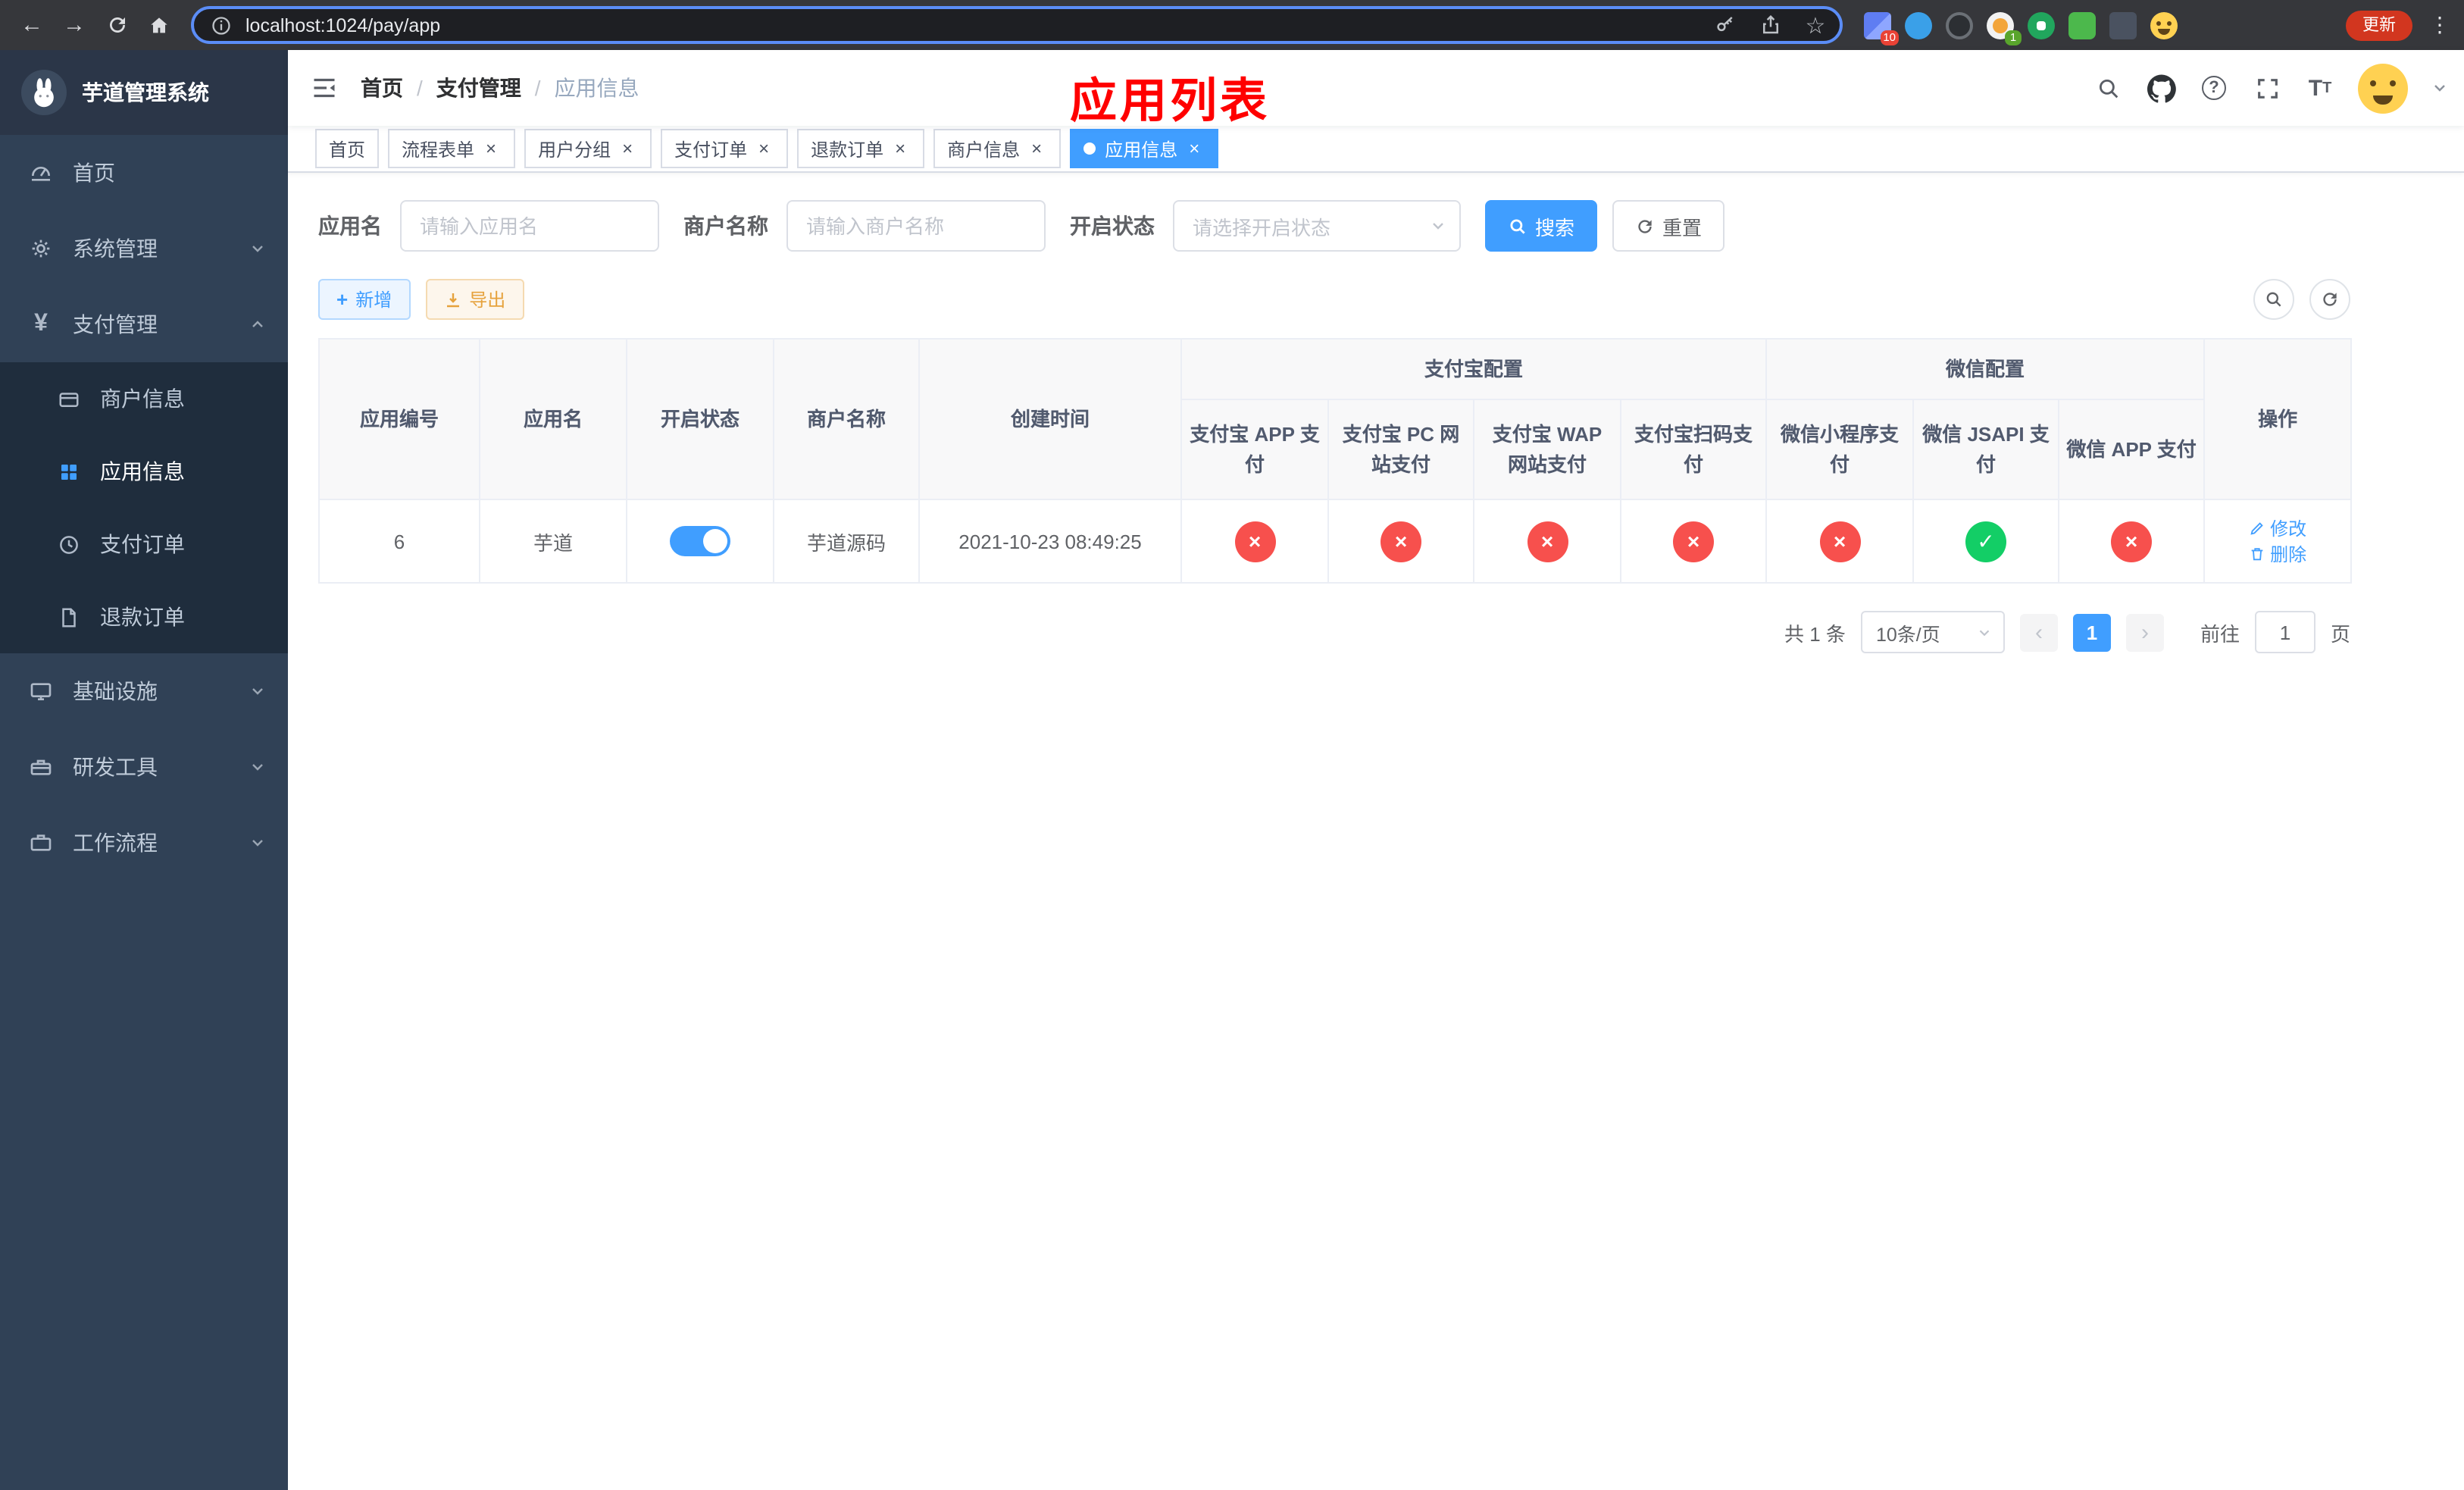  Describe the element at coordinates (2383, 88) in the screenshot. I see `user-avatar` at that location.